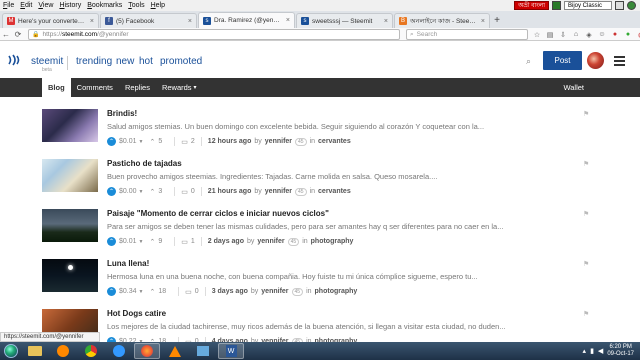 This screenshot has height=360, width=640. Describe the element at coordinates (104, 5) in the screenshot. I see `menu-bookmarks: Bookmarks` at that location.